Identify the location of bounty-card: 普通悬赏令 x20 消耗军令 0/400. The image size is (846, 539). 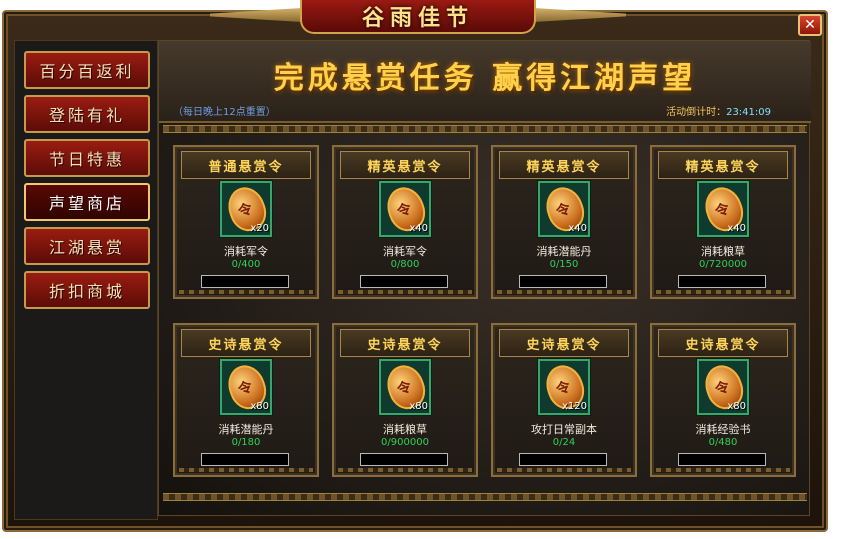
(246, 222).